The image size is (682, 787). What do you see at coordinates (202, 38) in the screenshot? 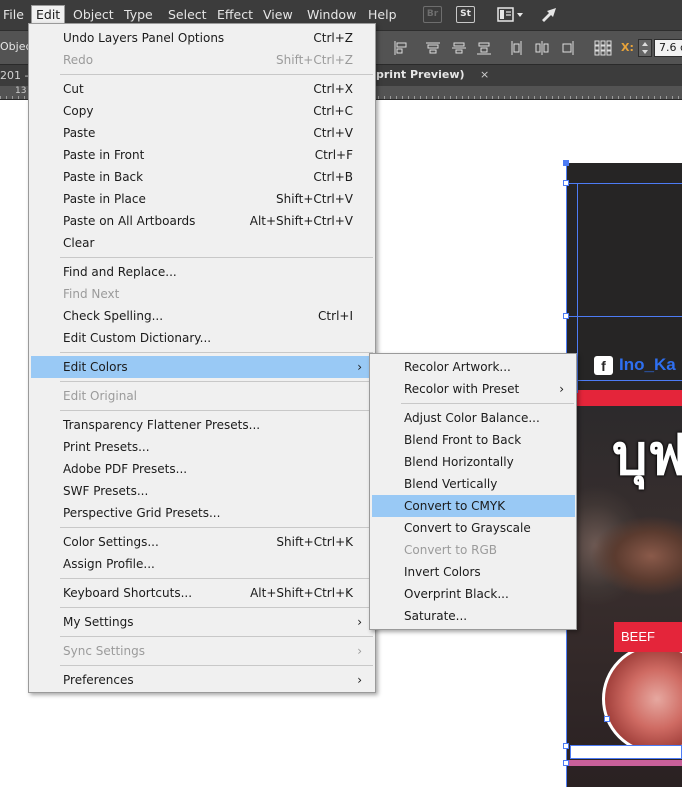
I see `menu-item-undo: Undo Layers Panel Options Ctrl+Z` at bounding box center [202, 38].